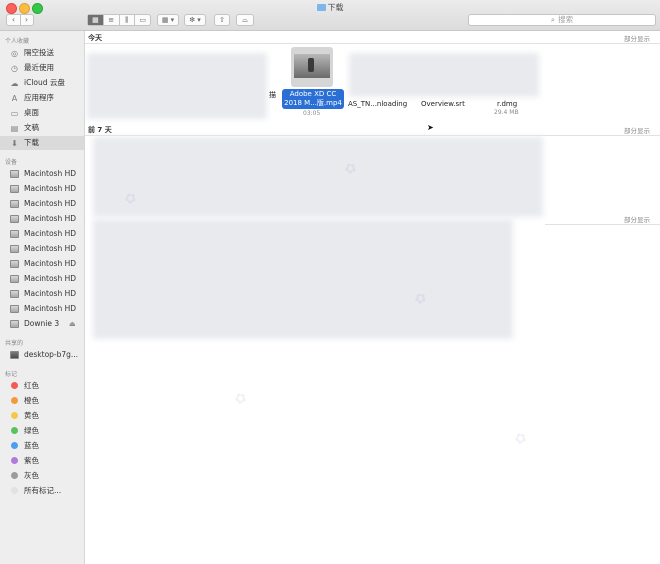 The height and width of the screenshot is (564, 660). Describe the element at coordinates (42, 431) in the screenshot. I see `sidebar-tag-green: 绿色` at that location.